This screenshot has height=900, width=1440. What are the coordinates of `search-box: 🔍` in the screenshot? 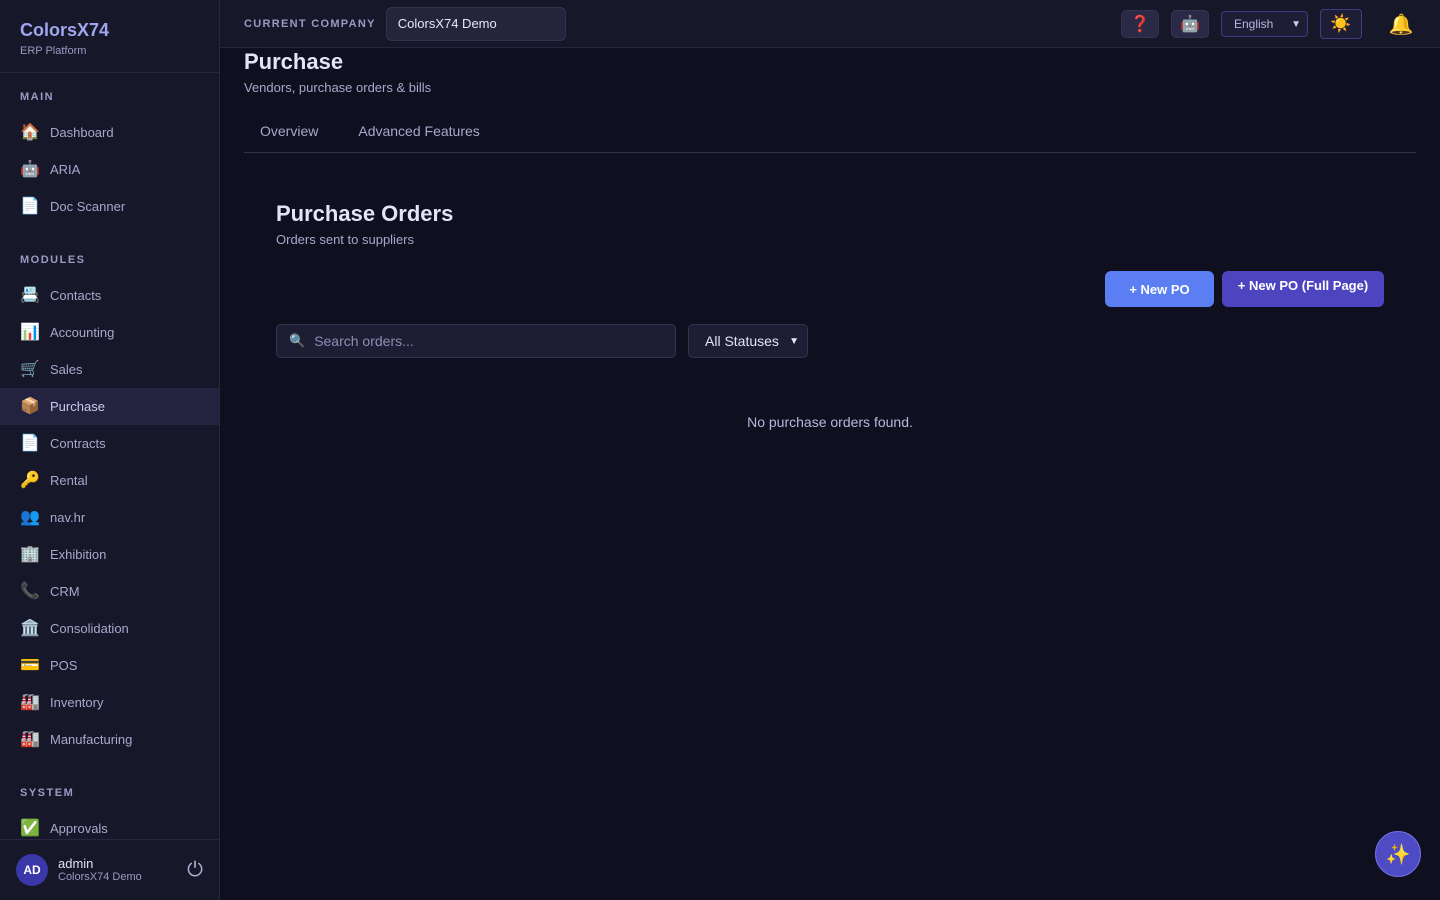 It's located at (476, 341).